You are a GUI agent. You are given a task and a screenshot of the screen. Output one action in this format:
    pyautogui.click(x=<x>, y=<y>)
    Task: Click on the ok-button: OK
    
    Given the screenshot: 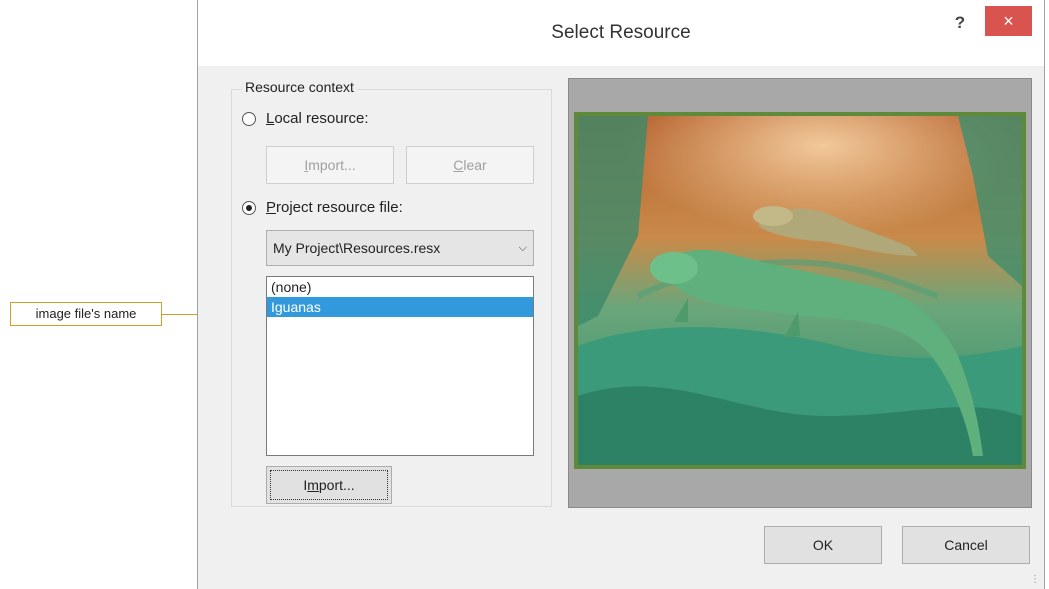 What is the action you would take?
    pyautogui.click(x=823, y=545)
    